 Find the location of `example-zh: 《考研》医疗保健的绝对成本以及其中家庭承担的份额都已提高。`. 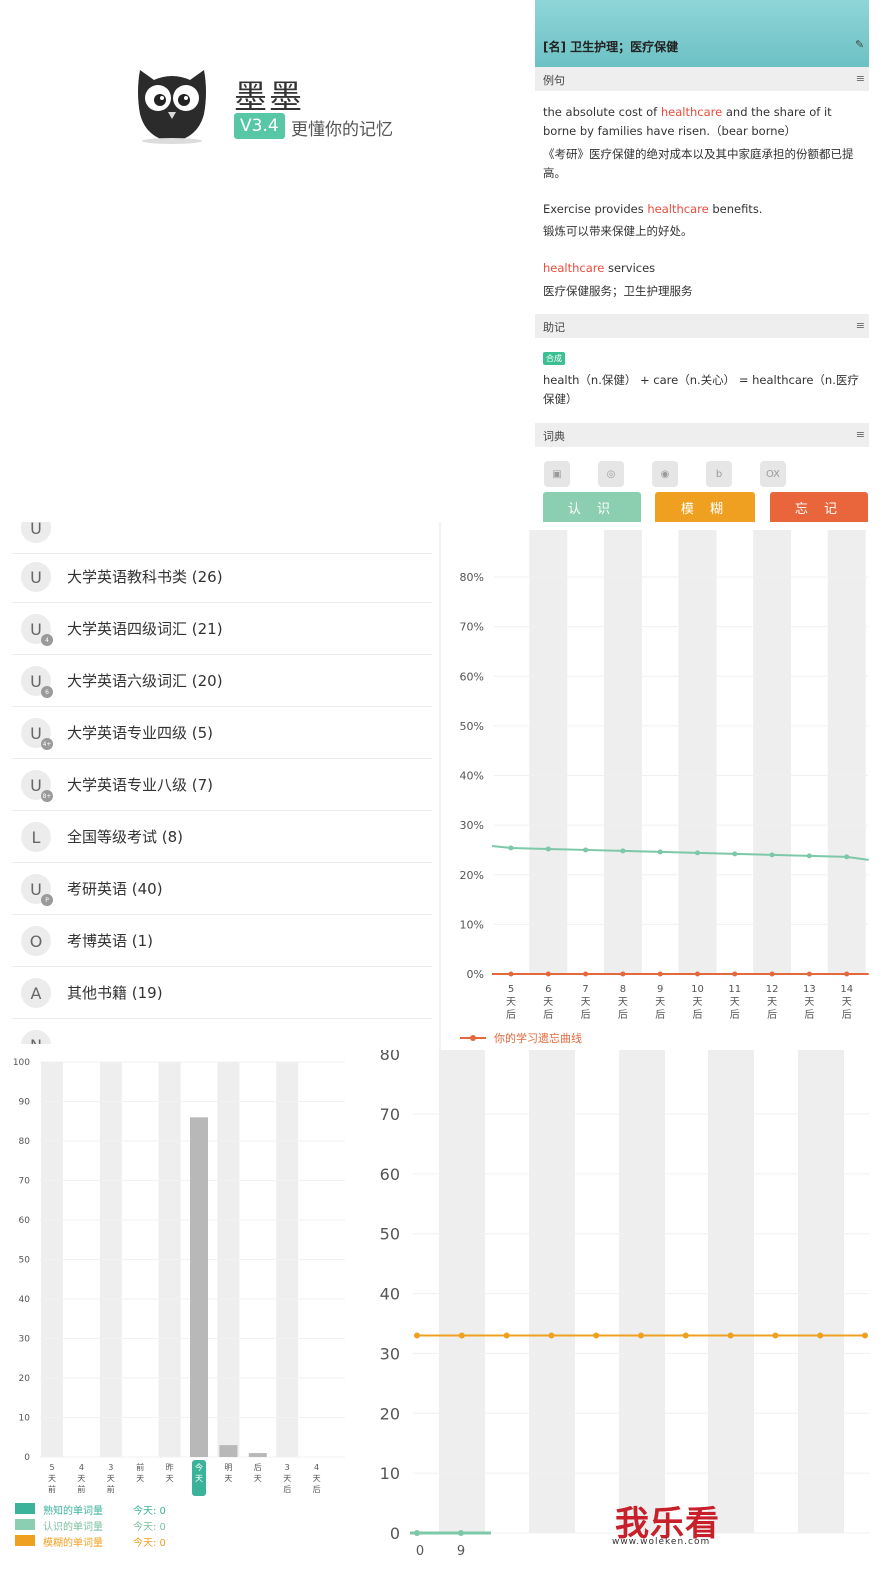

example-zh: 《考研》医疗保健的绝对成本以及其中家庭承担的份额都已提高。 is located at coordinates (698, 163).